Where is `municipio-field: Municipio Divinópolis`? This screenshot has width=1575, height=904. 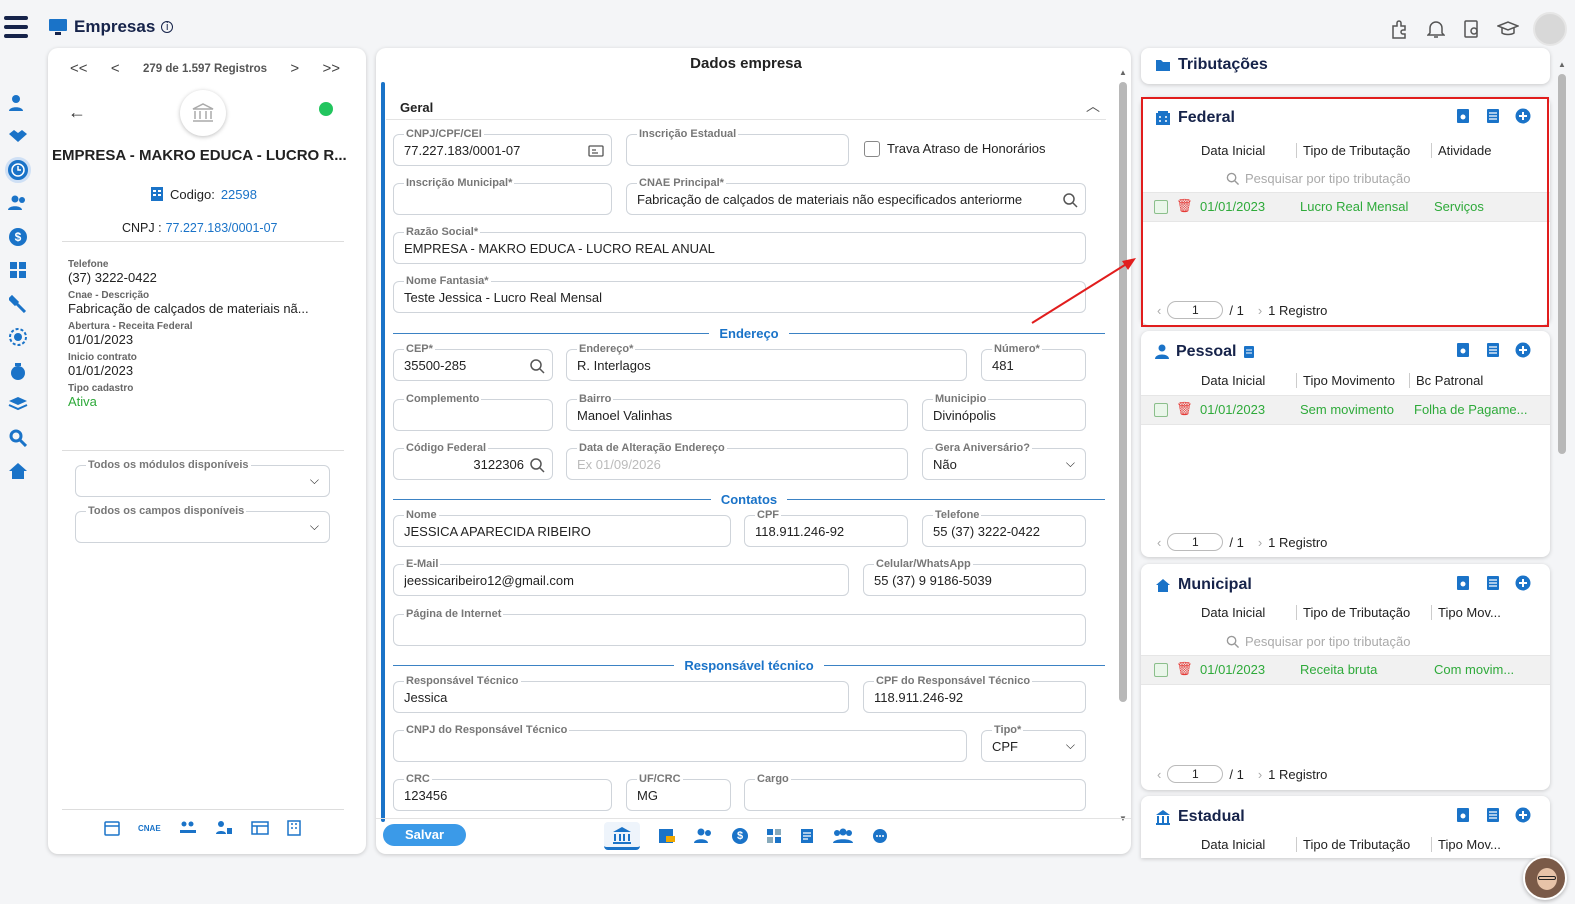 municipio-field: Municipio Divinópolis is located at coordinates (1004, 412).